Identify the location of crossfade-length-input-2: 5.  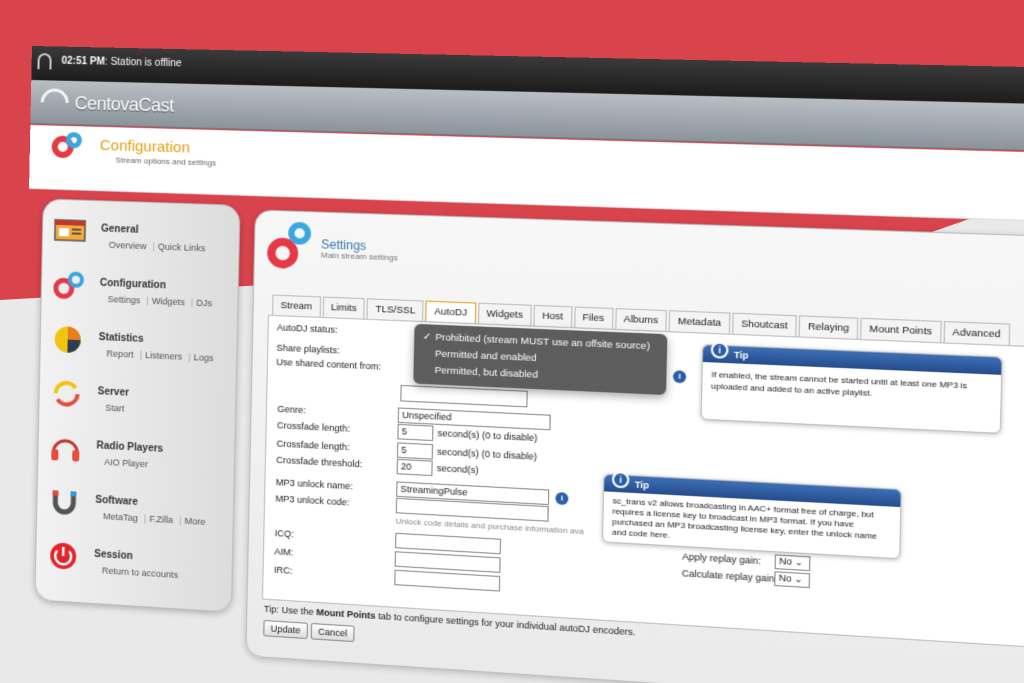
(415, 451).